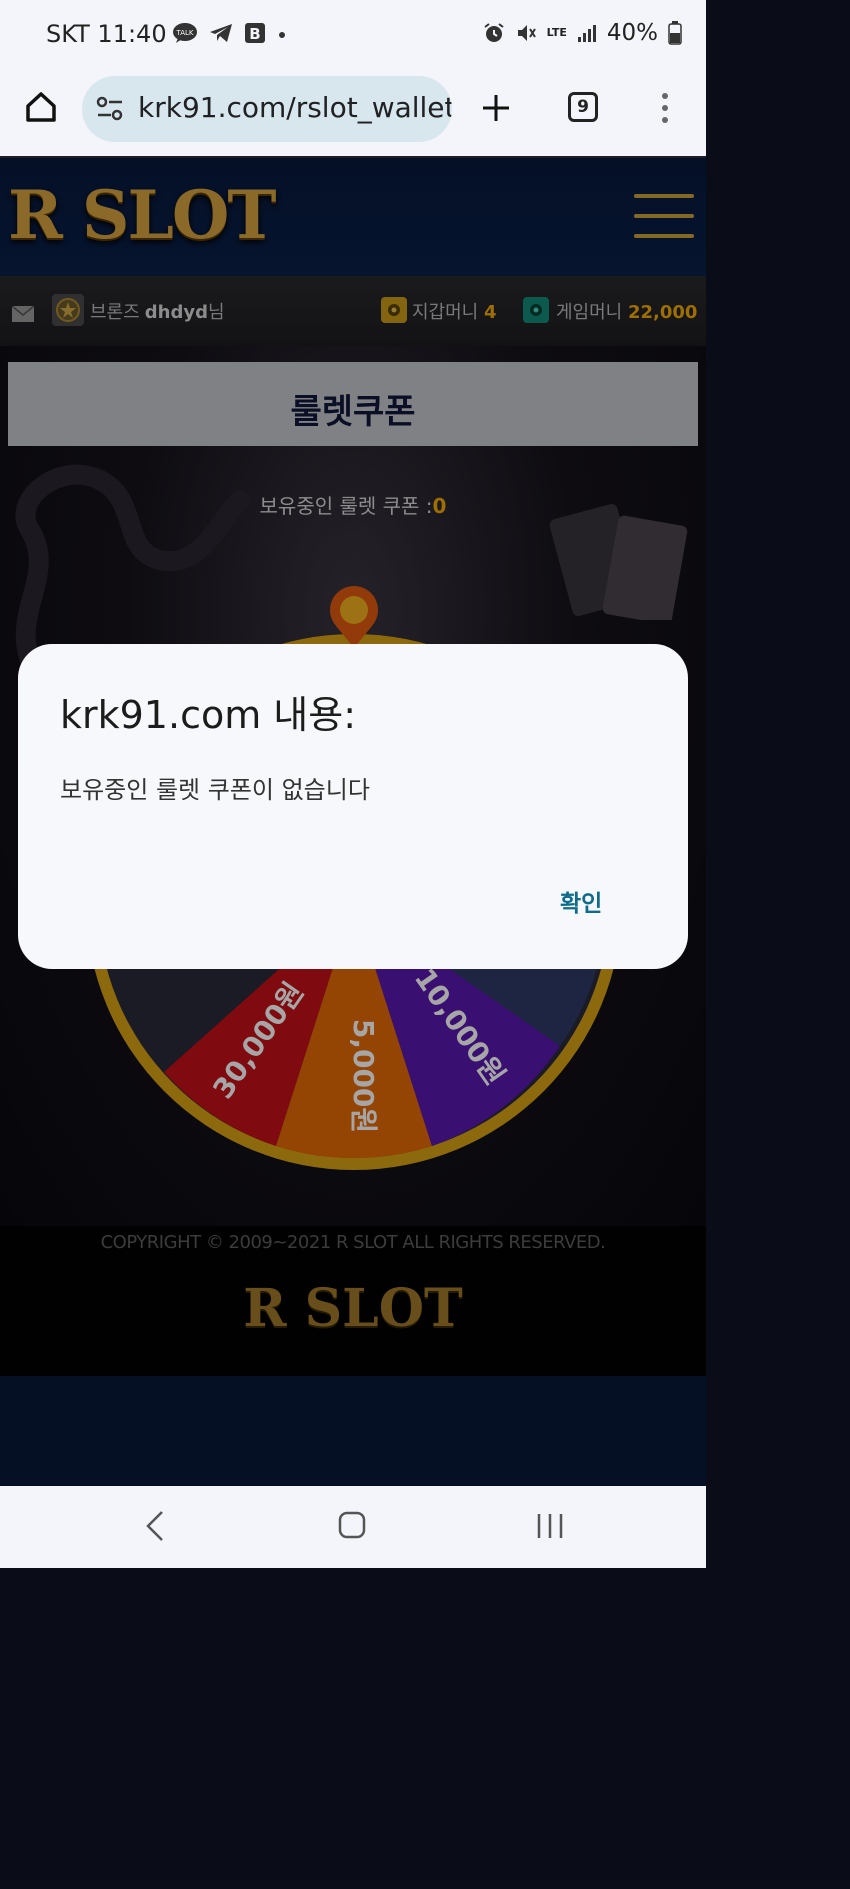 The image size is (850, 1889). I want to click on status-time: SKT 11:40, so click(106, 34).